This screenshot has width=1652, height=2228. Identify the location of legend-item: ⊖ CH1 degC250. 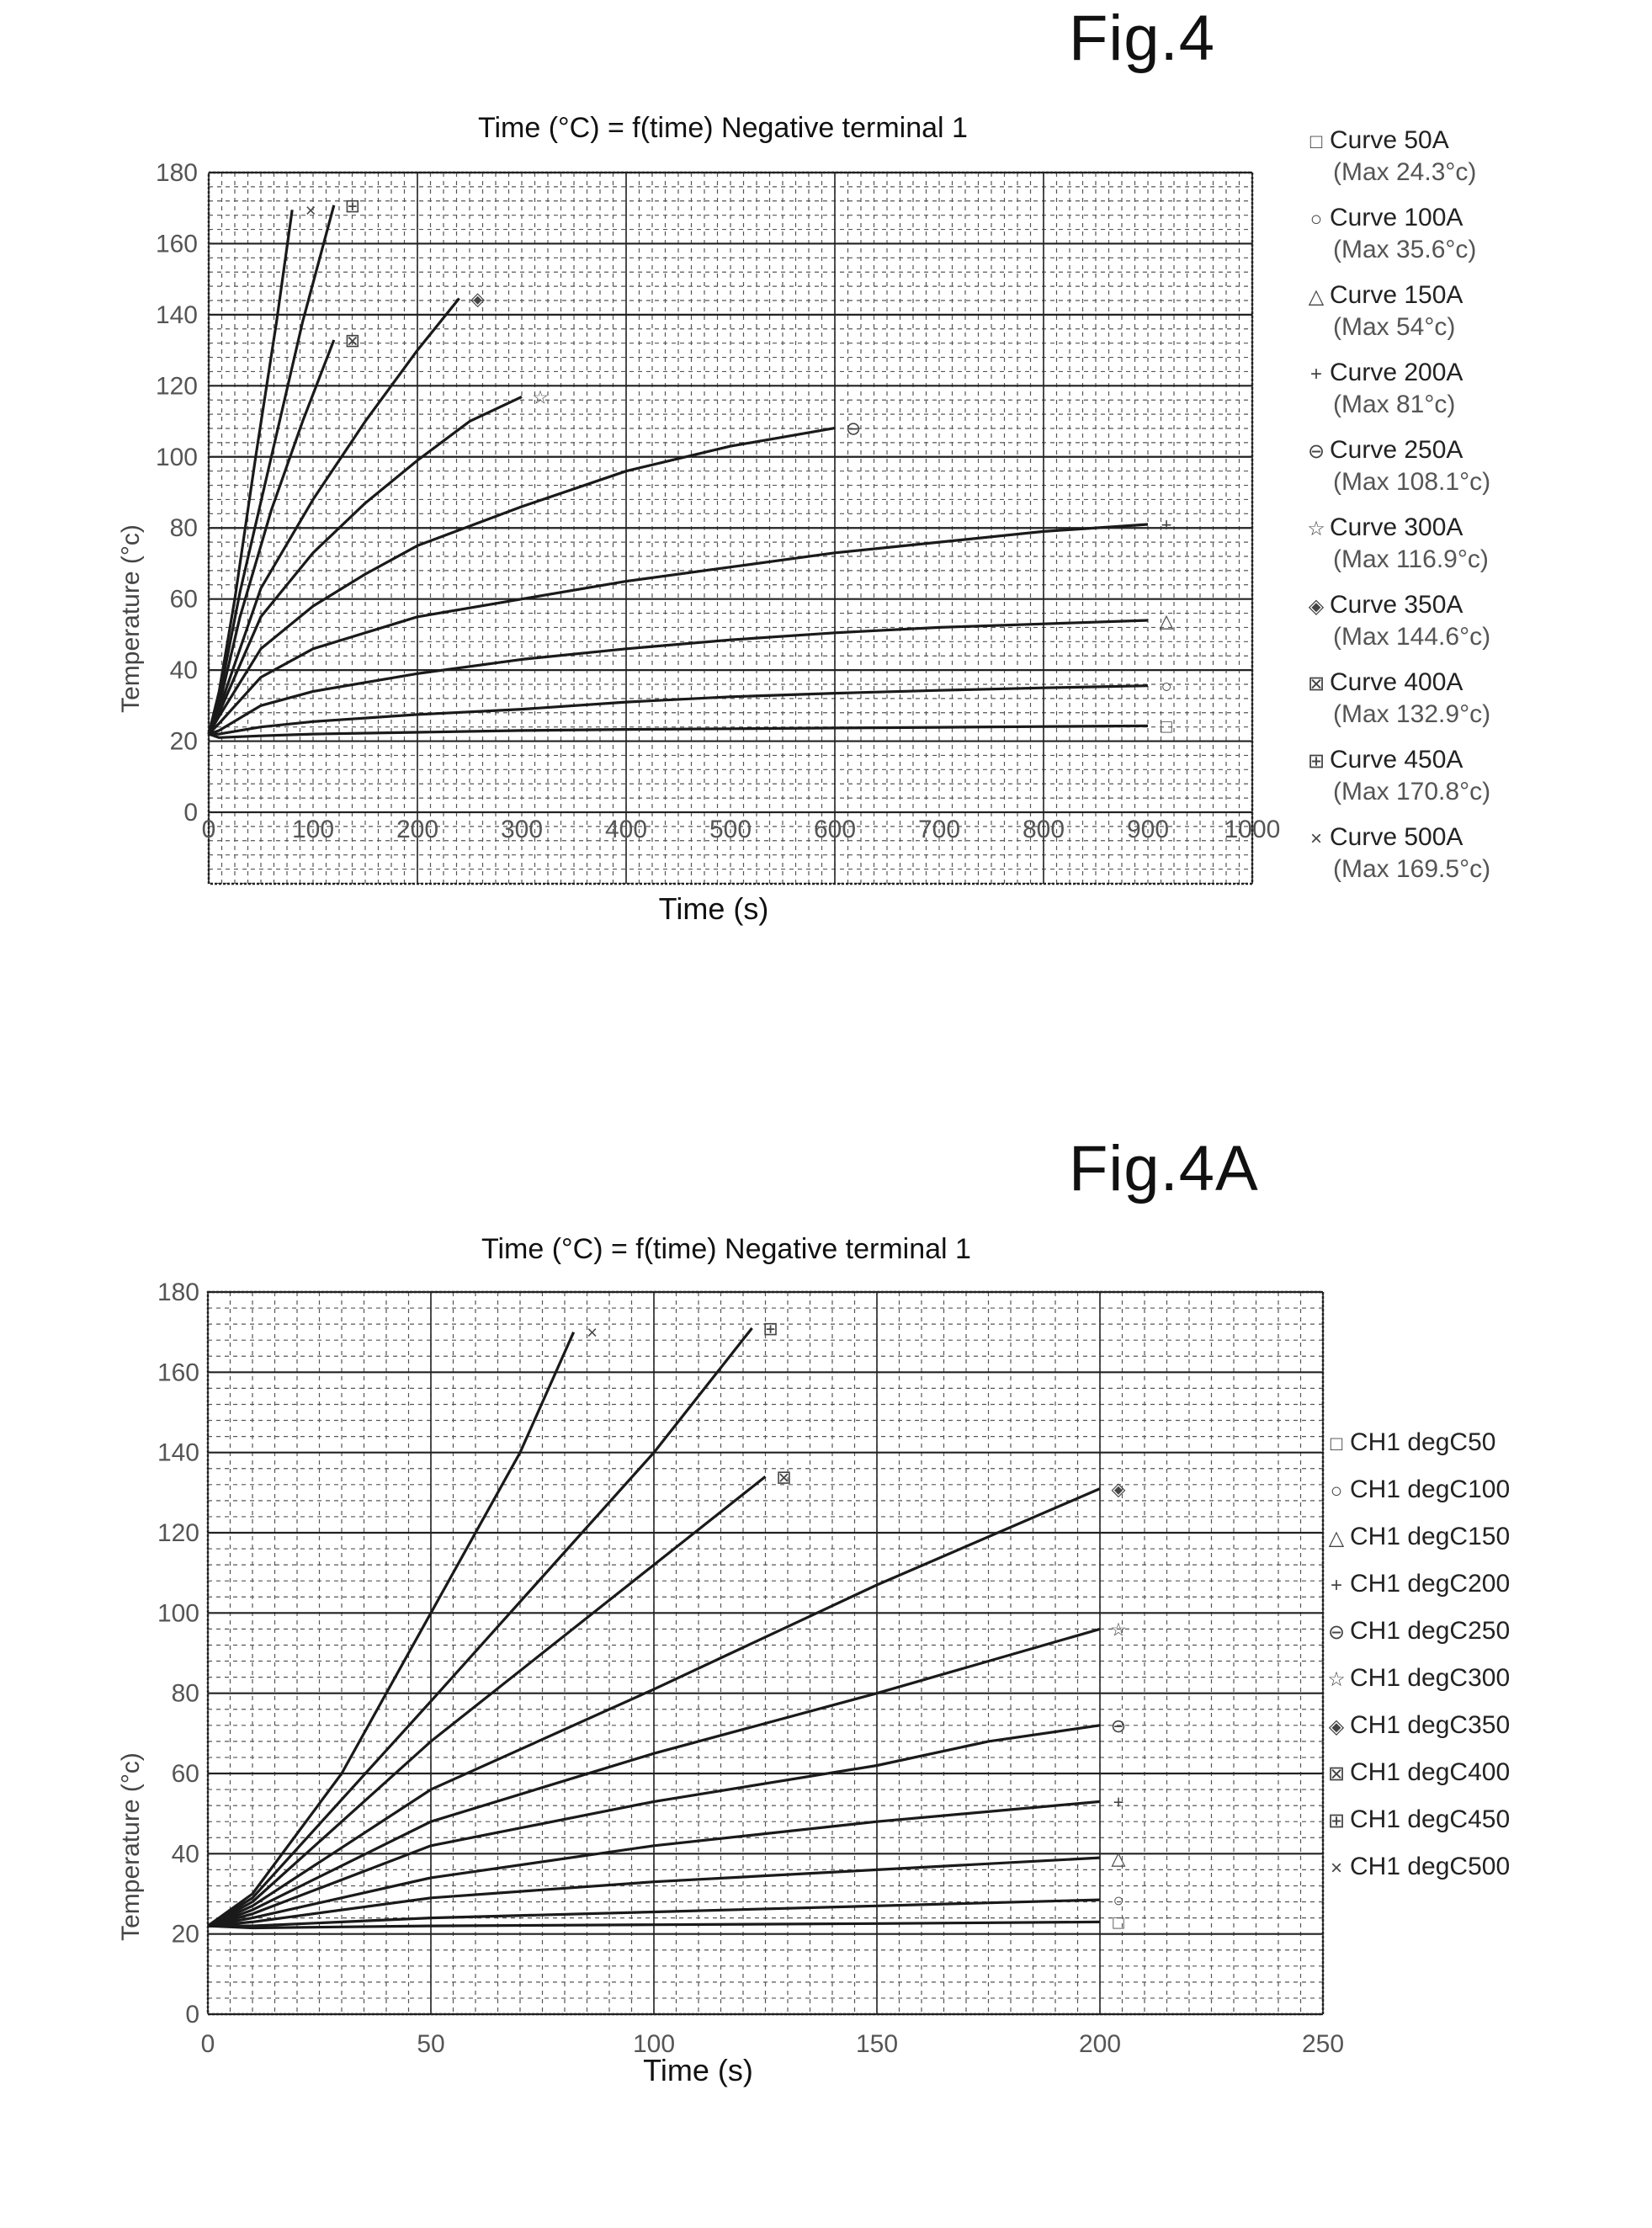
(1416, 1631).